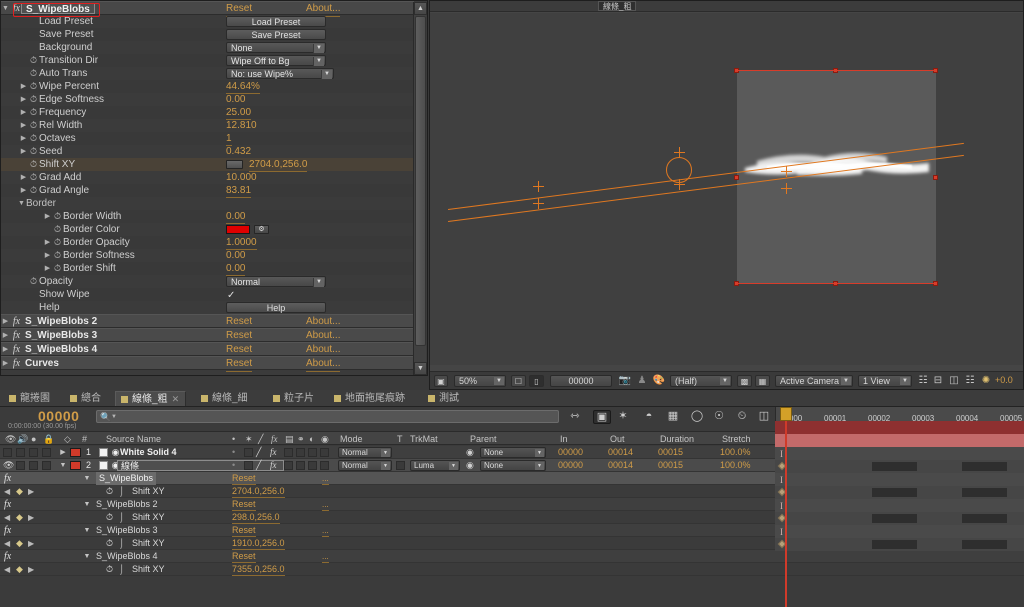 Image resolution: width=1024 pixels, height=607 pixels. What do you see at coordinates (294, 398) in the screenshot?
I see `comp-tab-4: 粒子片` at bounding box center [294, 398].